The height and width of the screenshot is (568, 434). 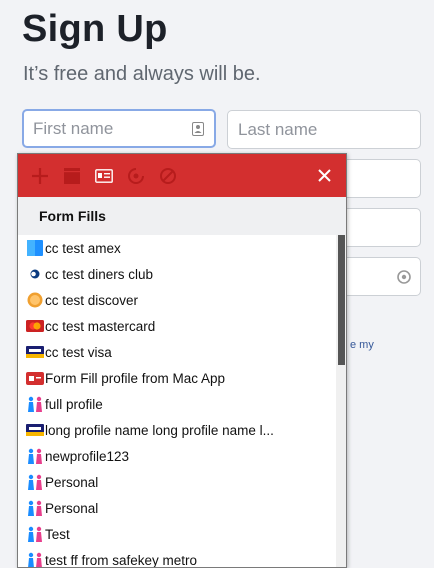 What do you see at coordinates (177, 326) in the screenshot?
I see `list-item: cc test mastercard` at bounding box center [177, 326].